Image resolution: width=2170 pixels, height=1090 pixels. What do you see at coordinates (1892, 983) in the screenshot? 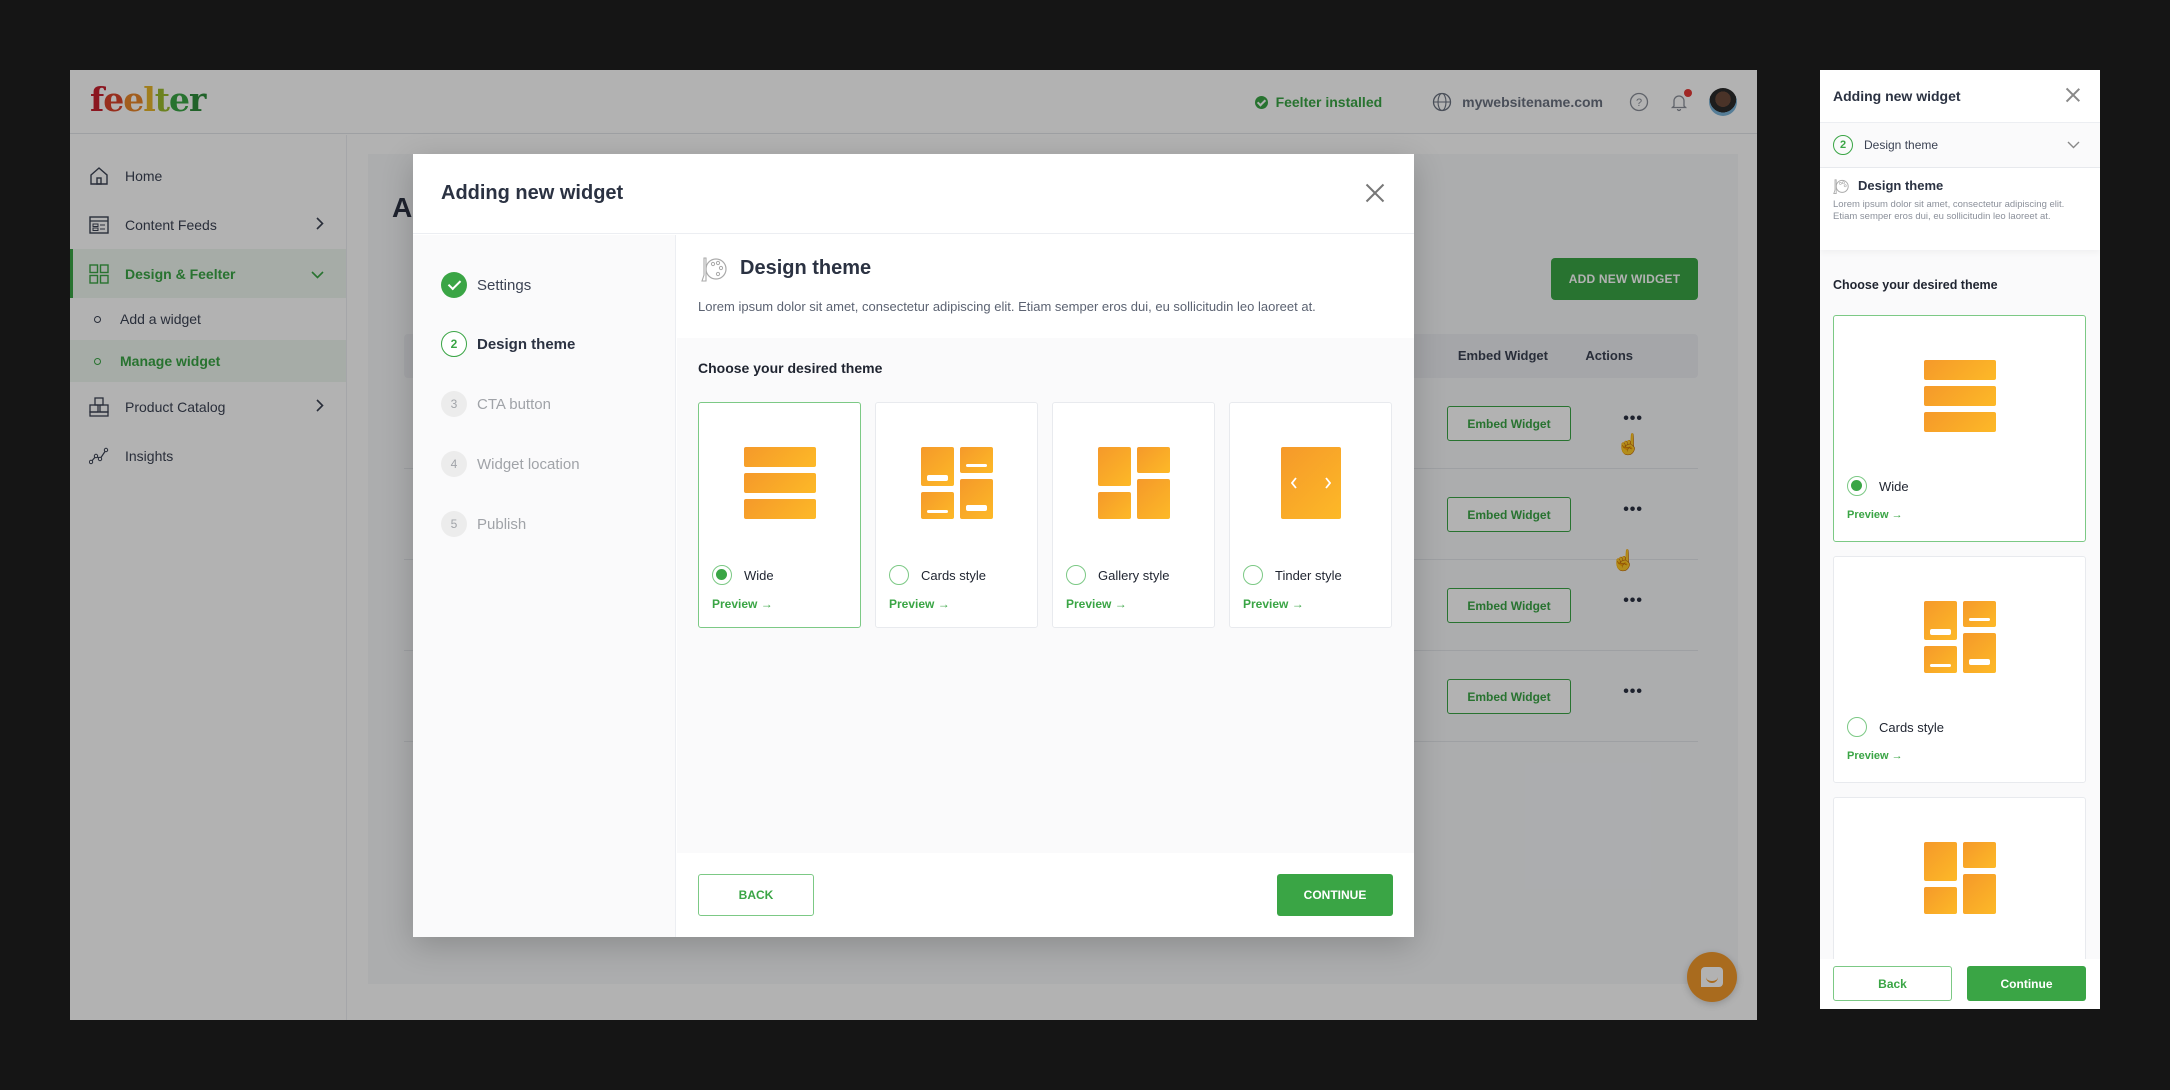
I see `back-button: Back` at bounding box center [1892, 983].